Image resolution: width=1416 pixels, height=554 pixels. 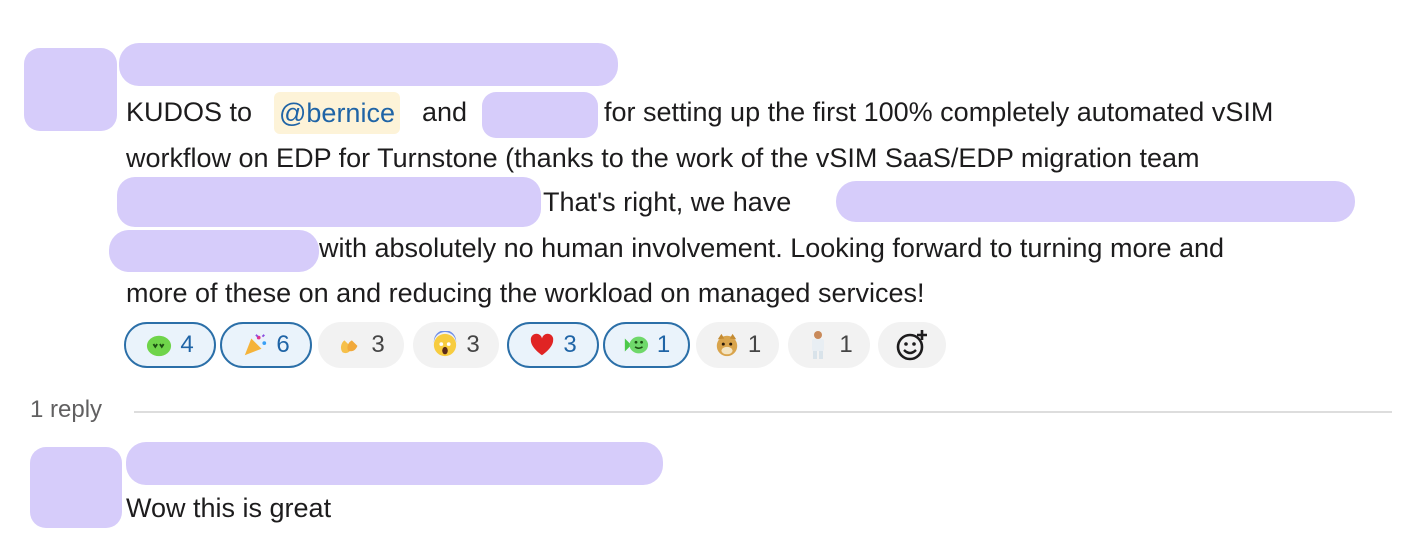 What do you see at coordinates (329, 202) in the screenshot?
I see `redacted-team-names` at bounding box center [329, 202].